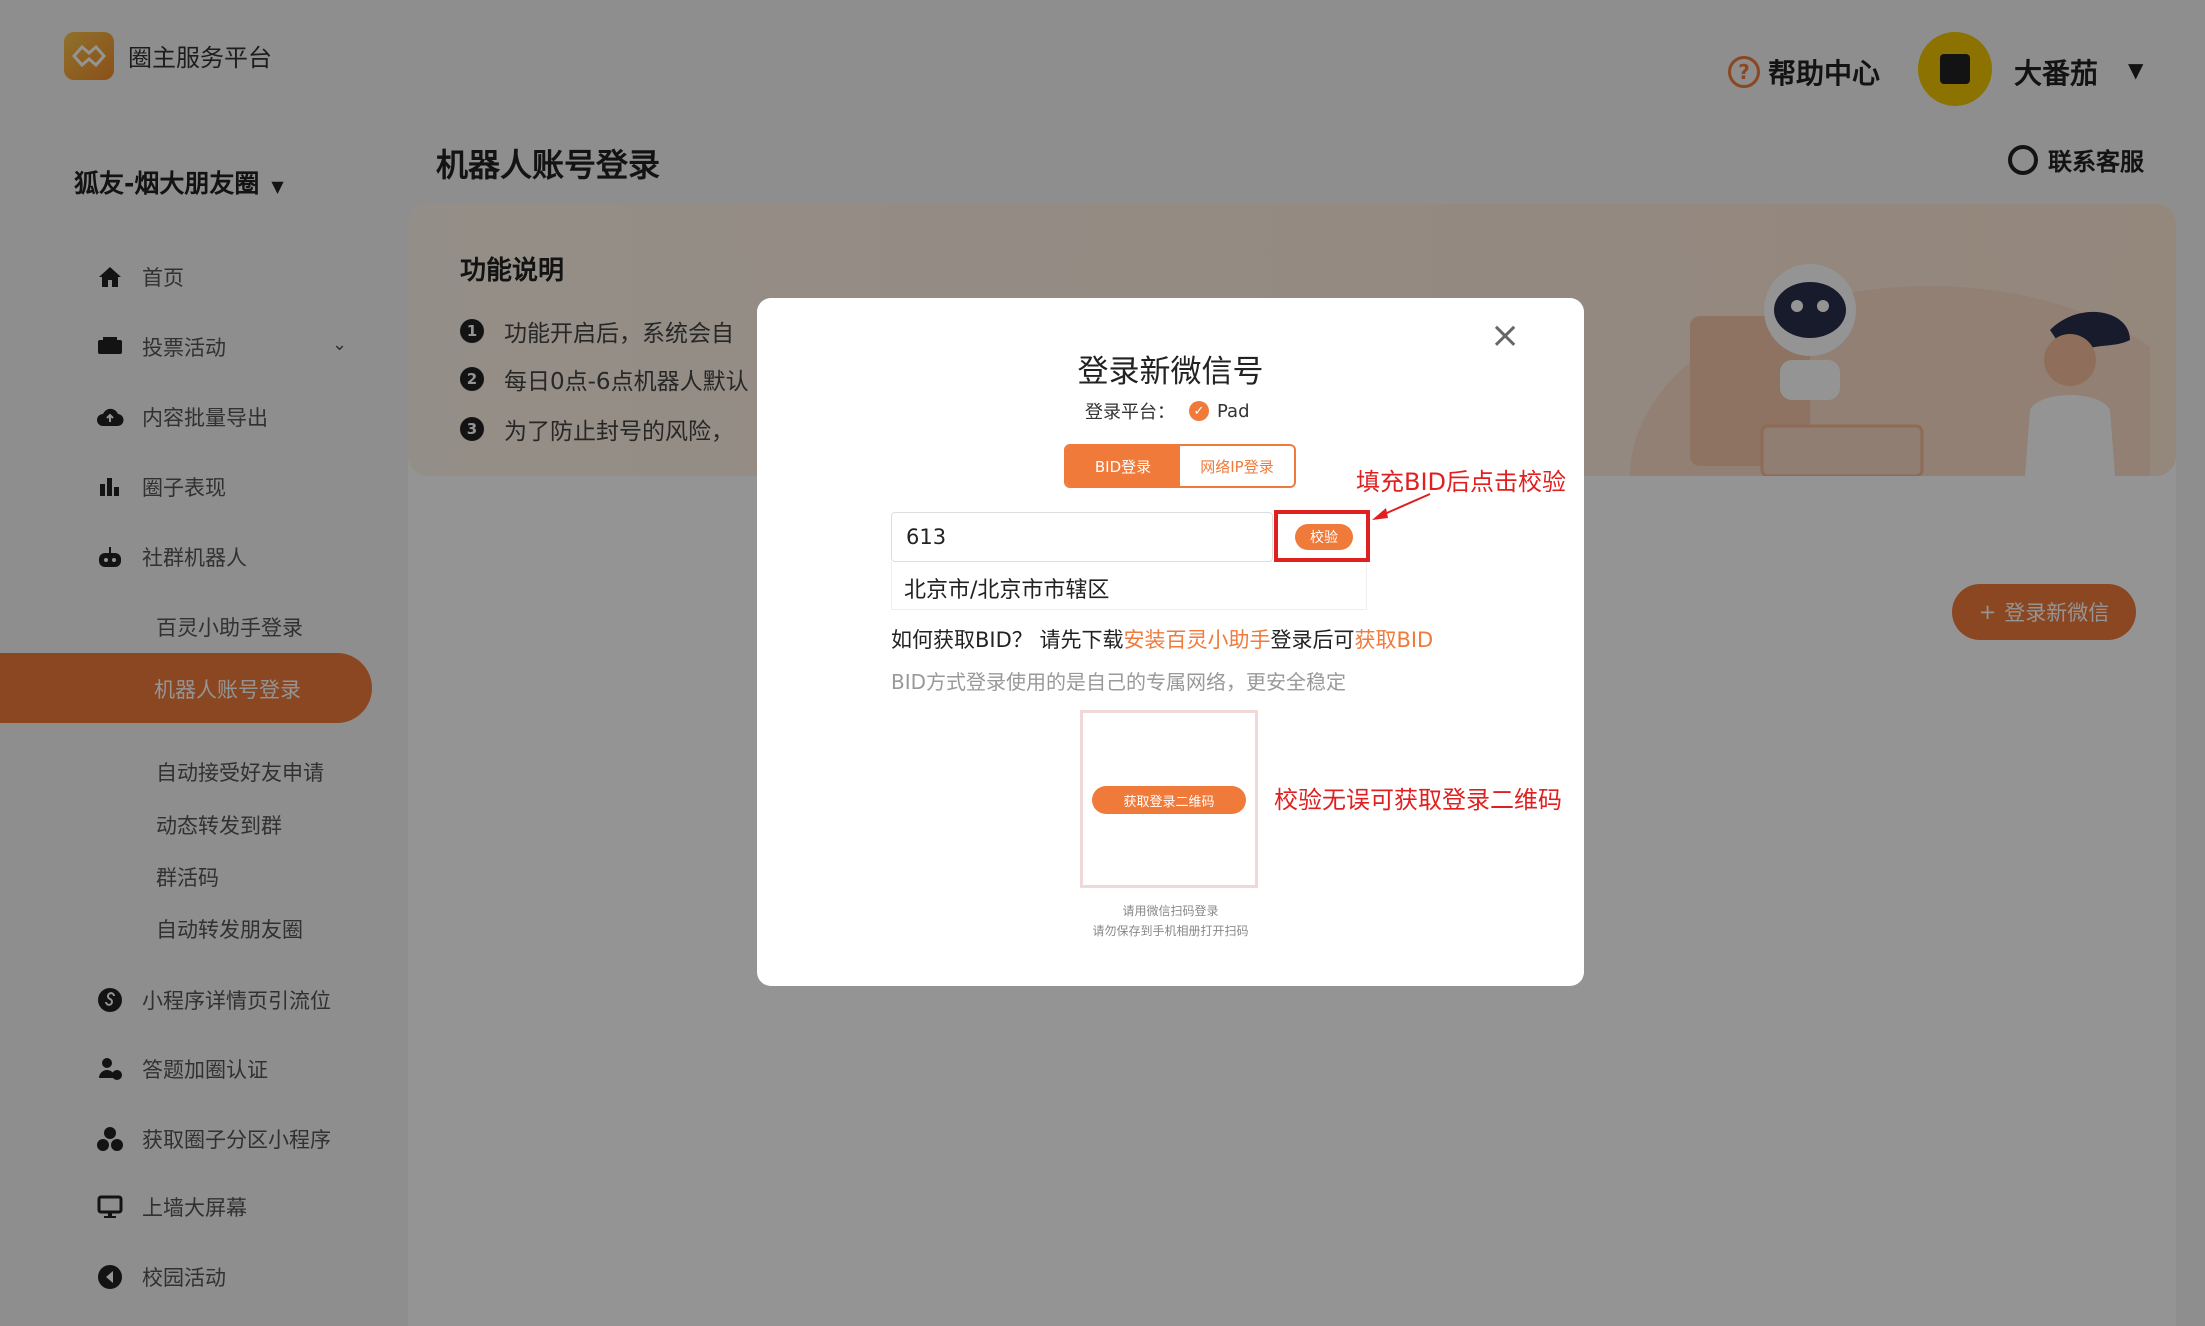 This screenshot has width=2205, height=1326. I want to click on bid-note: BID方式登录使用的是自己的专属网络，更安全稳定, so click(1119, 682).